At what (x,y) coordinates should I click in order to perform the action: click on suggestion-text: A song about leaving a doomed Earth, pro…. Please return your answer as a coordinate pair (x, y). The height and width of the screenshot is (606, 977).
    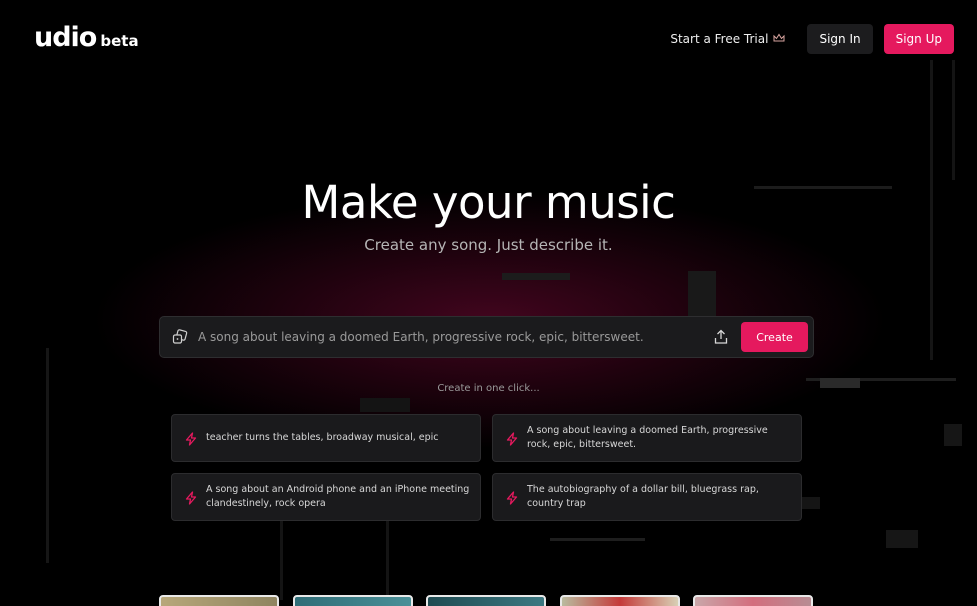
    Looking at the image, I should click on (647, 437).